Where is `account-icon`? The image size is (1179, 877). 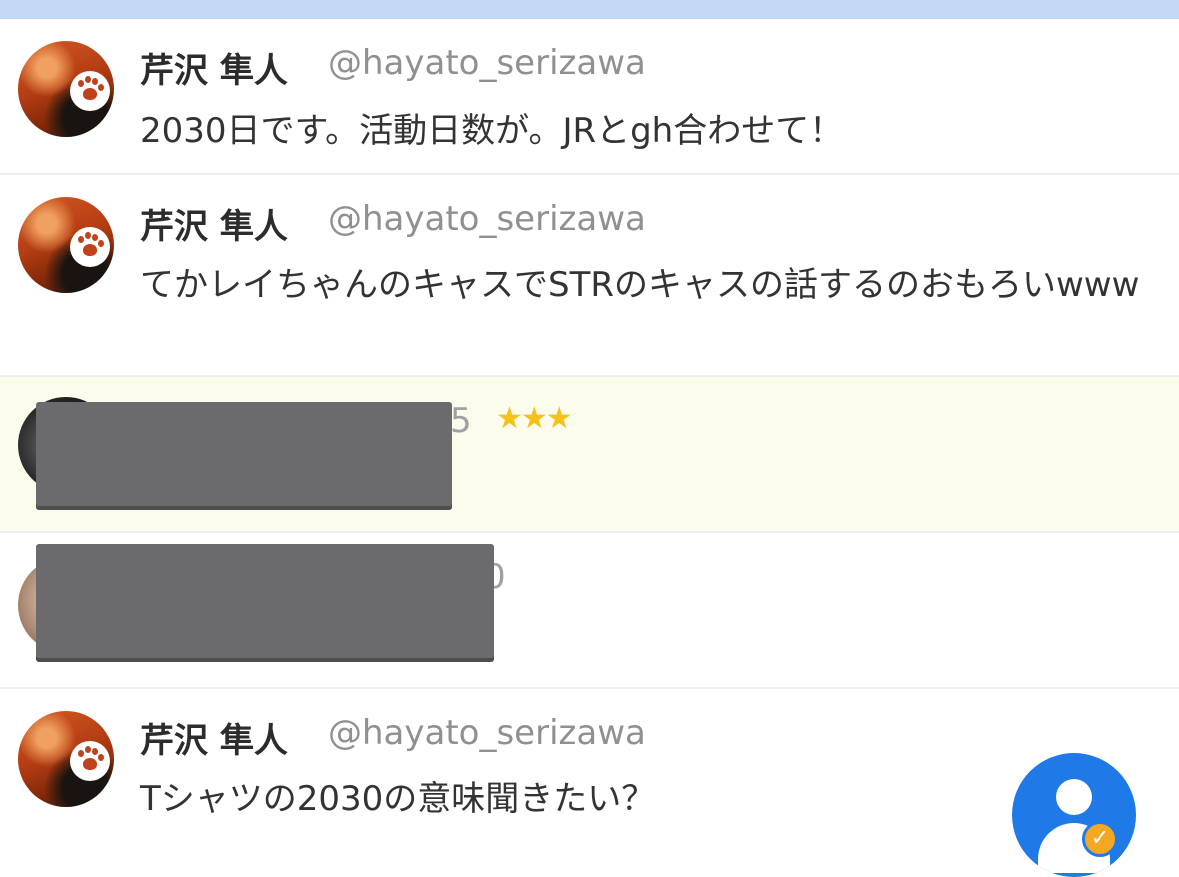
account-icon is located at coordinates (1074, 797).